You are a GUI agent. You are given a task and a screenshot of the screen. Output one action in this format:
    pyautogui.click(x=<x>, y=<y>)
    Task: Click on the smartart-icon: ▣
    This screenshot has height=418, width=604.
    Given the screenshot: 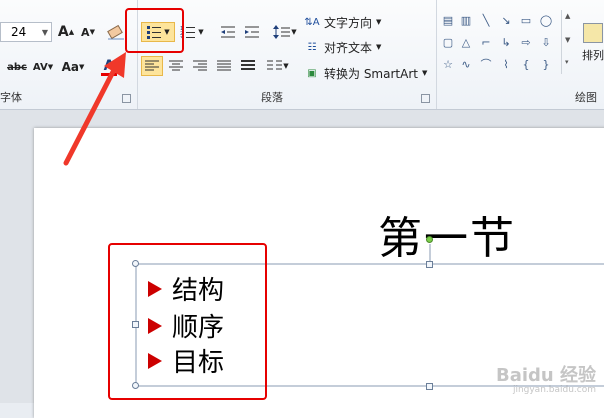 What is the action you would take?
    pyautogui.click(x=312, y=73)
    